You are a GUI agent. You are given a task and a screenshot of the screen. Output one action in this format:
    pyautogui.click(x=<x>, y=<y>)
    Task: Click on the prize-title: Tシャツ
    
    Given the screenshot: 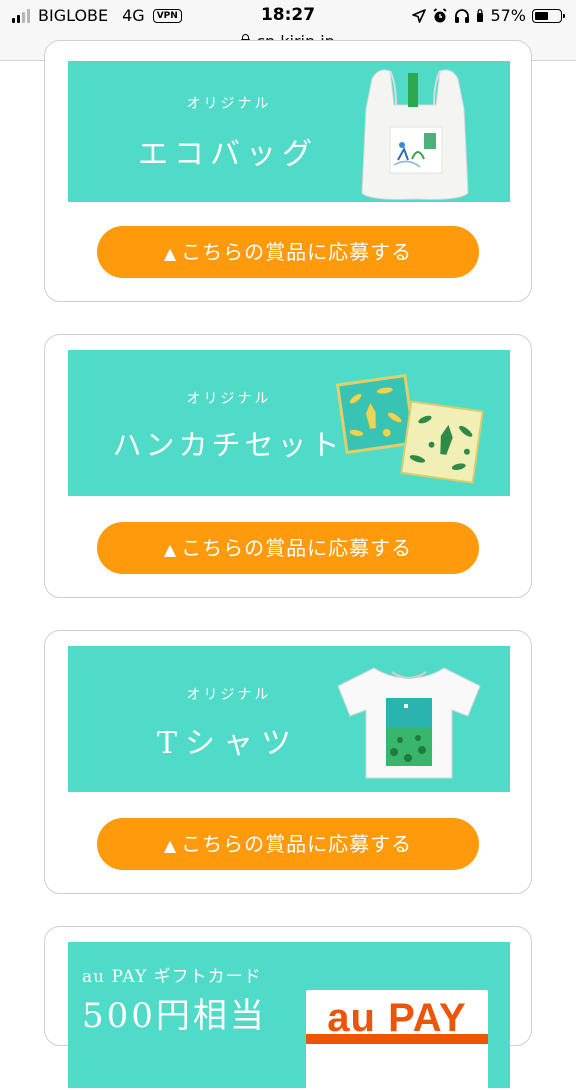 What is the action you would take?
    pyautogui.click(x=227, y=743)
    